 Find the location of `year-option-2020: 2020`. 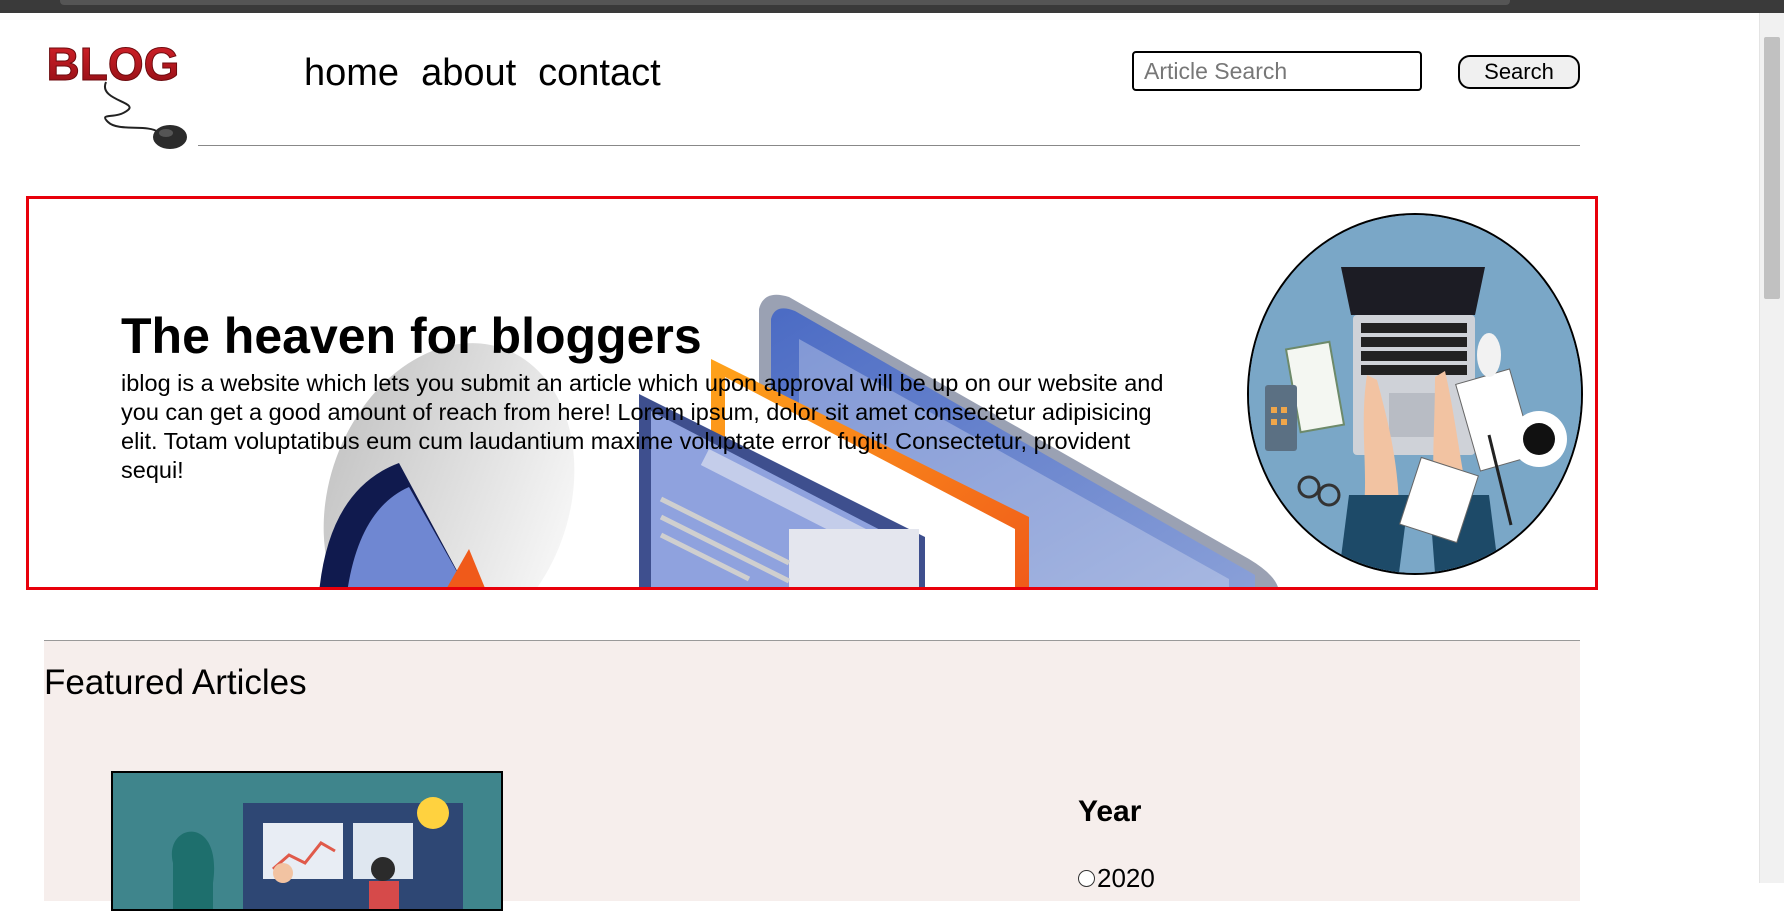

year-option-2020: 2020 is located at coordinates (1116, 878).